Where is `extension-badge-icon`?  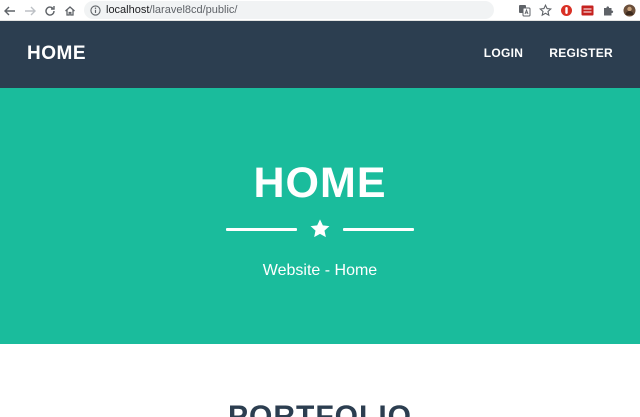 extension-badge-icon is located at coordinates (587, 10).